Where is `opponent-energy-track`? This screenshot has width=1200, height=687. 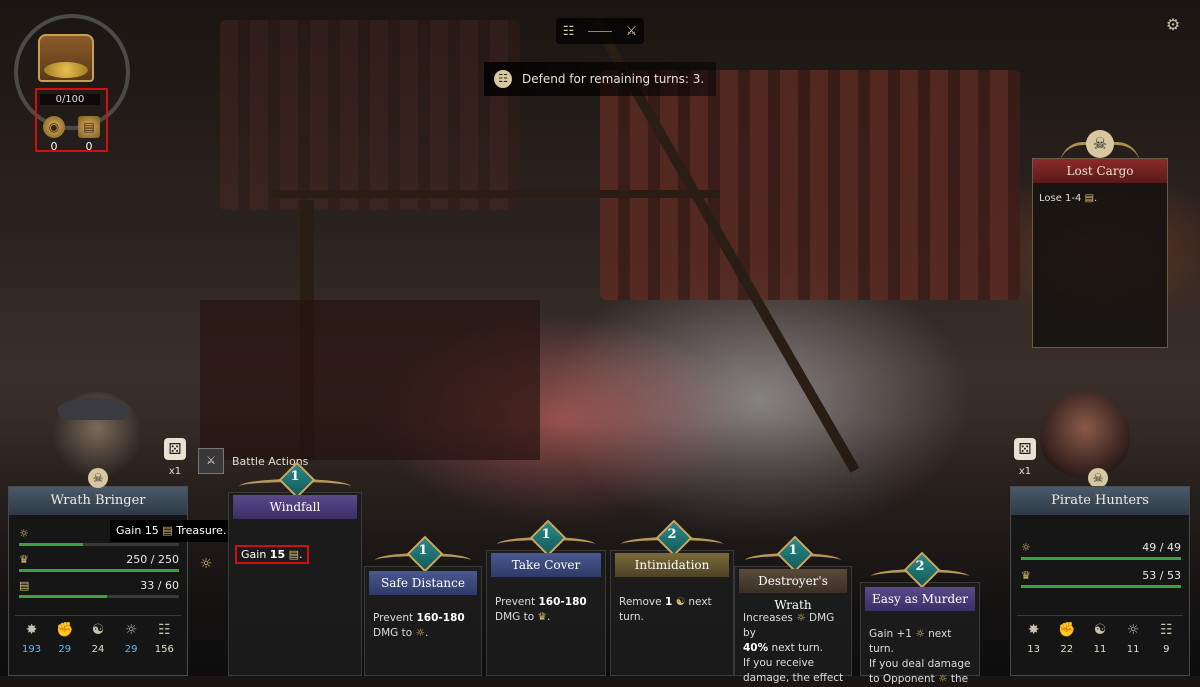
opponent-energy-track is located at coordinates (1101, 558).